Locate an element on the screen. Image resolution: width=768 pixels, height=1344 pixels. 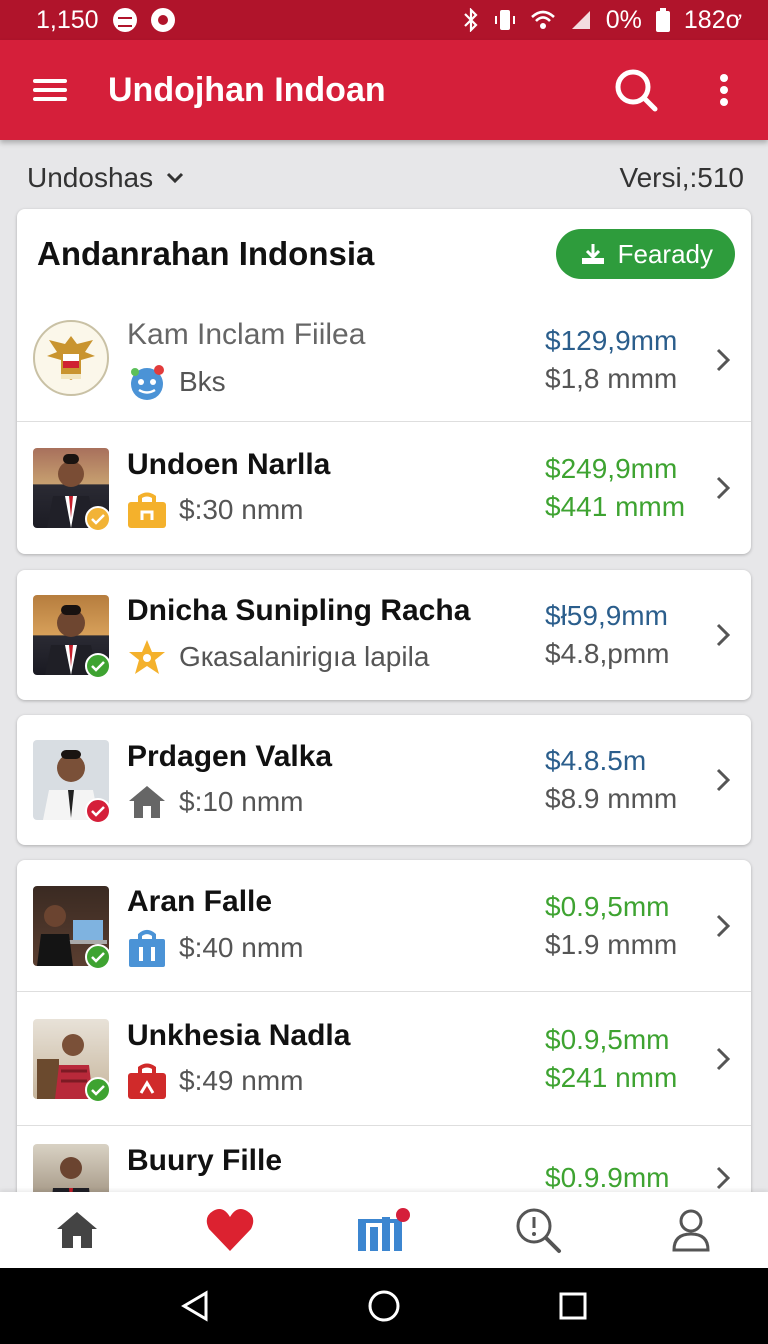
download-icon is located at coordinates (592, 254).